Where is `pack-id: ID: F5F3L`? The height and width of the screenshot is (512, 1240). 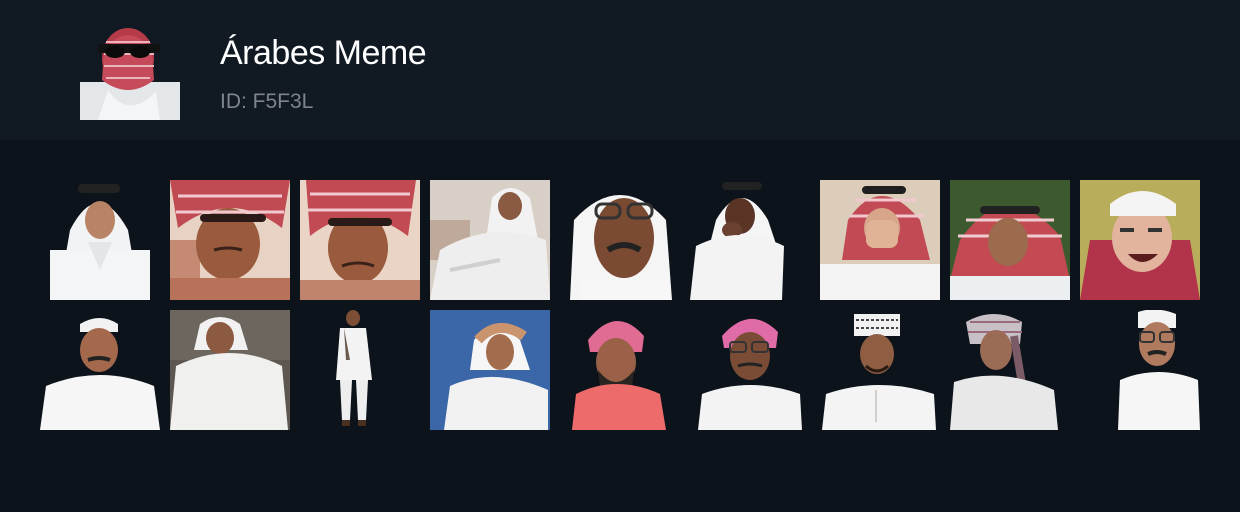
pack-id: ID: F5F3L is located at coordinates (267, 101).